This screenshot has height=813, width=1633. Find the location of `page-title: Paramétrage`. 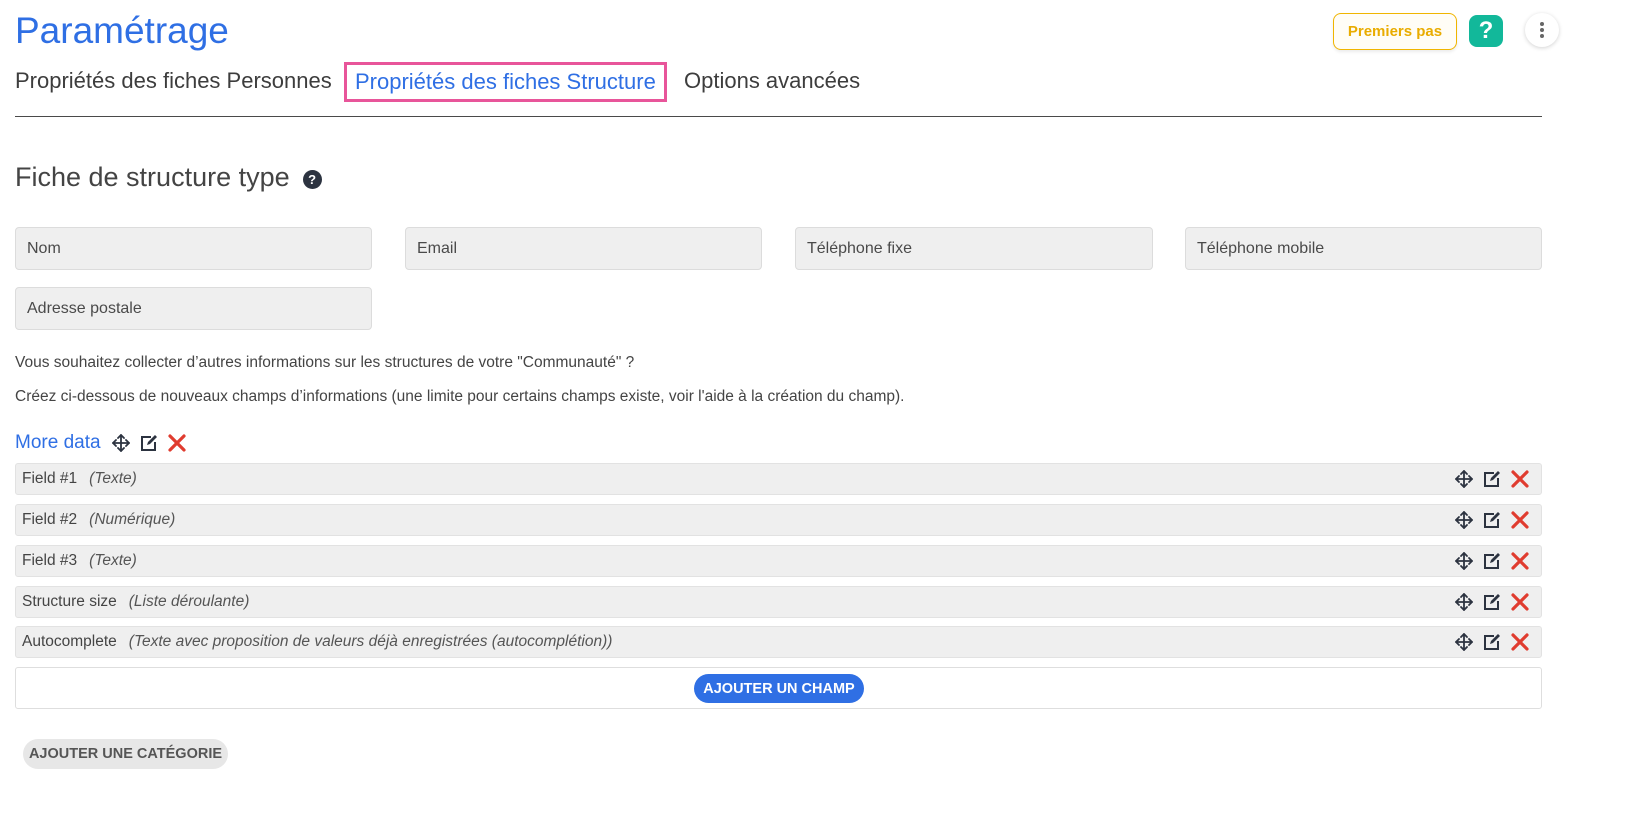

page-title: Paramétrage is located at coordinates (122, 30).